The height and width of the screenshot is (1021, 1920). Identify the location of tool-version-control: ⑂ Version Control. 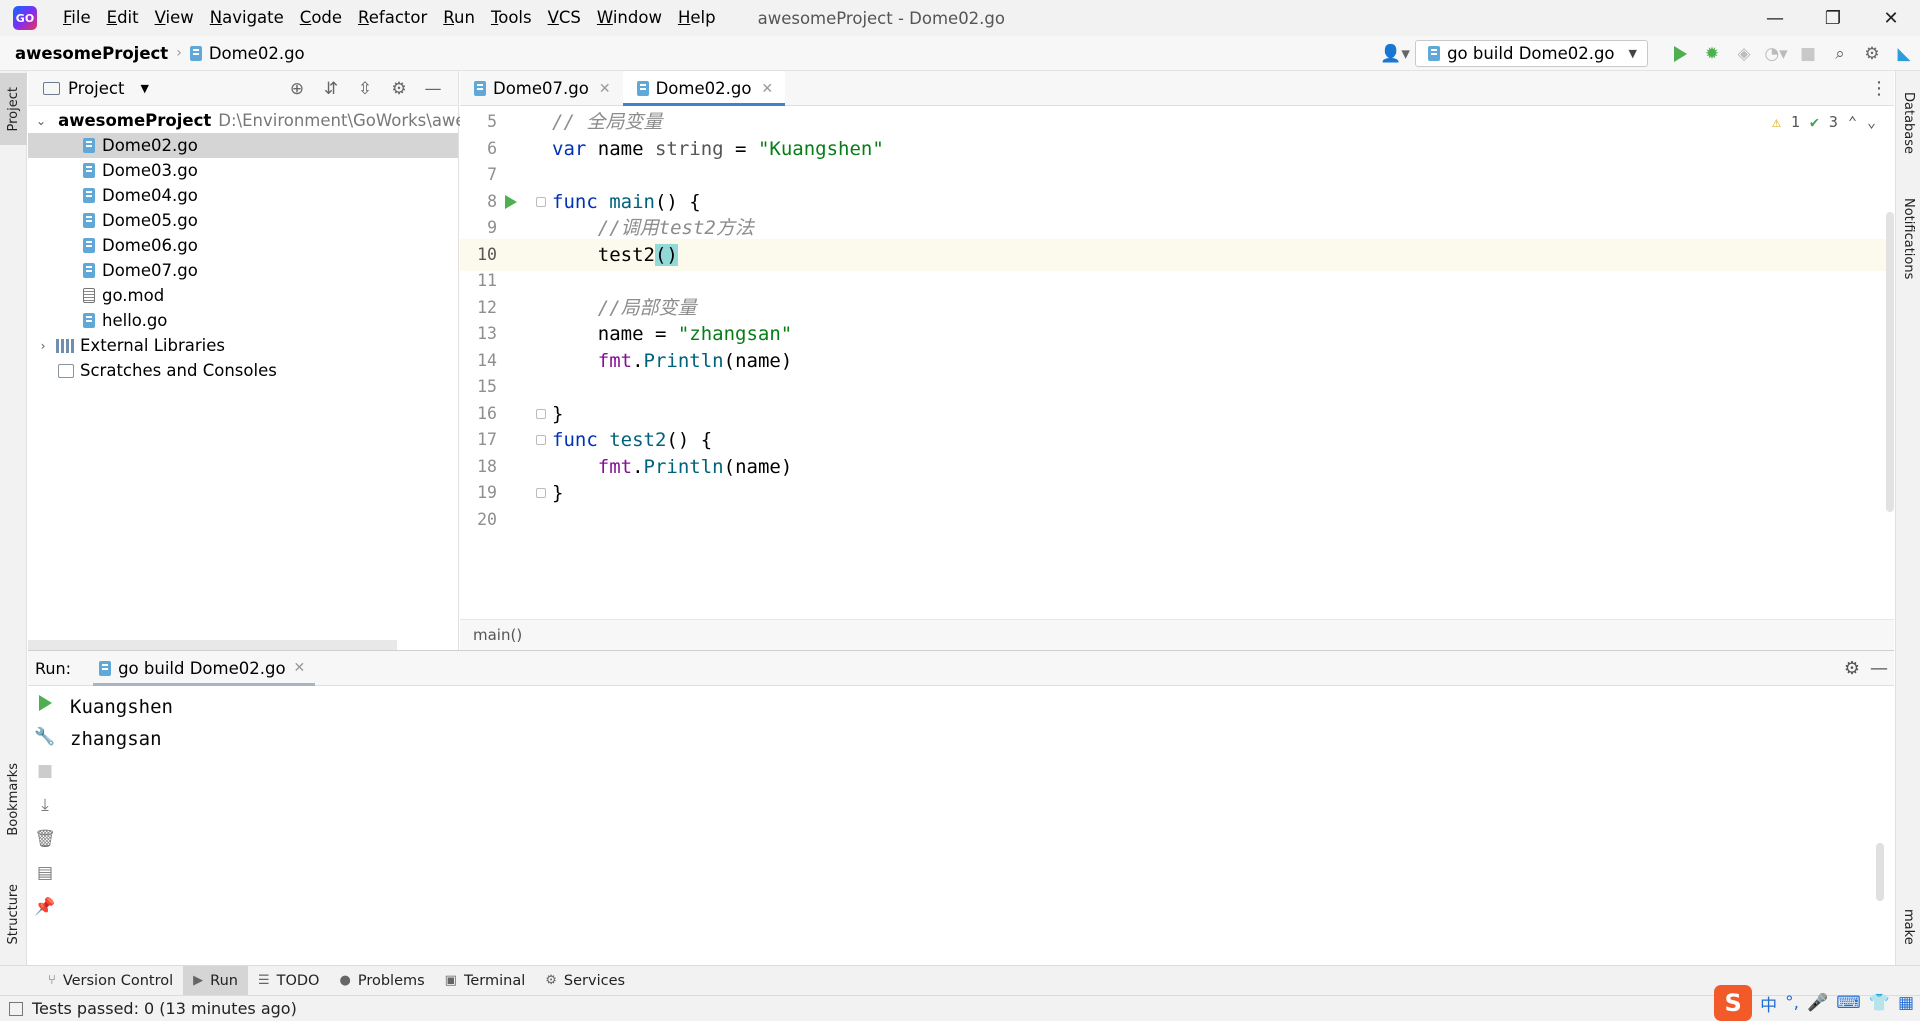
(110, 981).